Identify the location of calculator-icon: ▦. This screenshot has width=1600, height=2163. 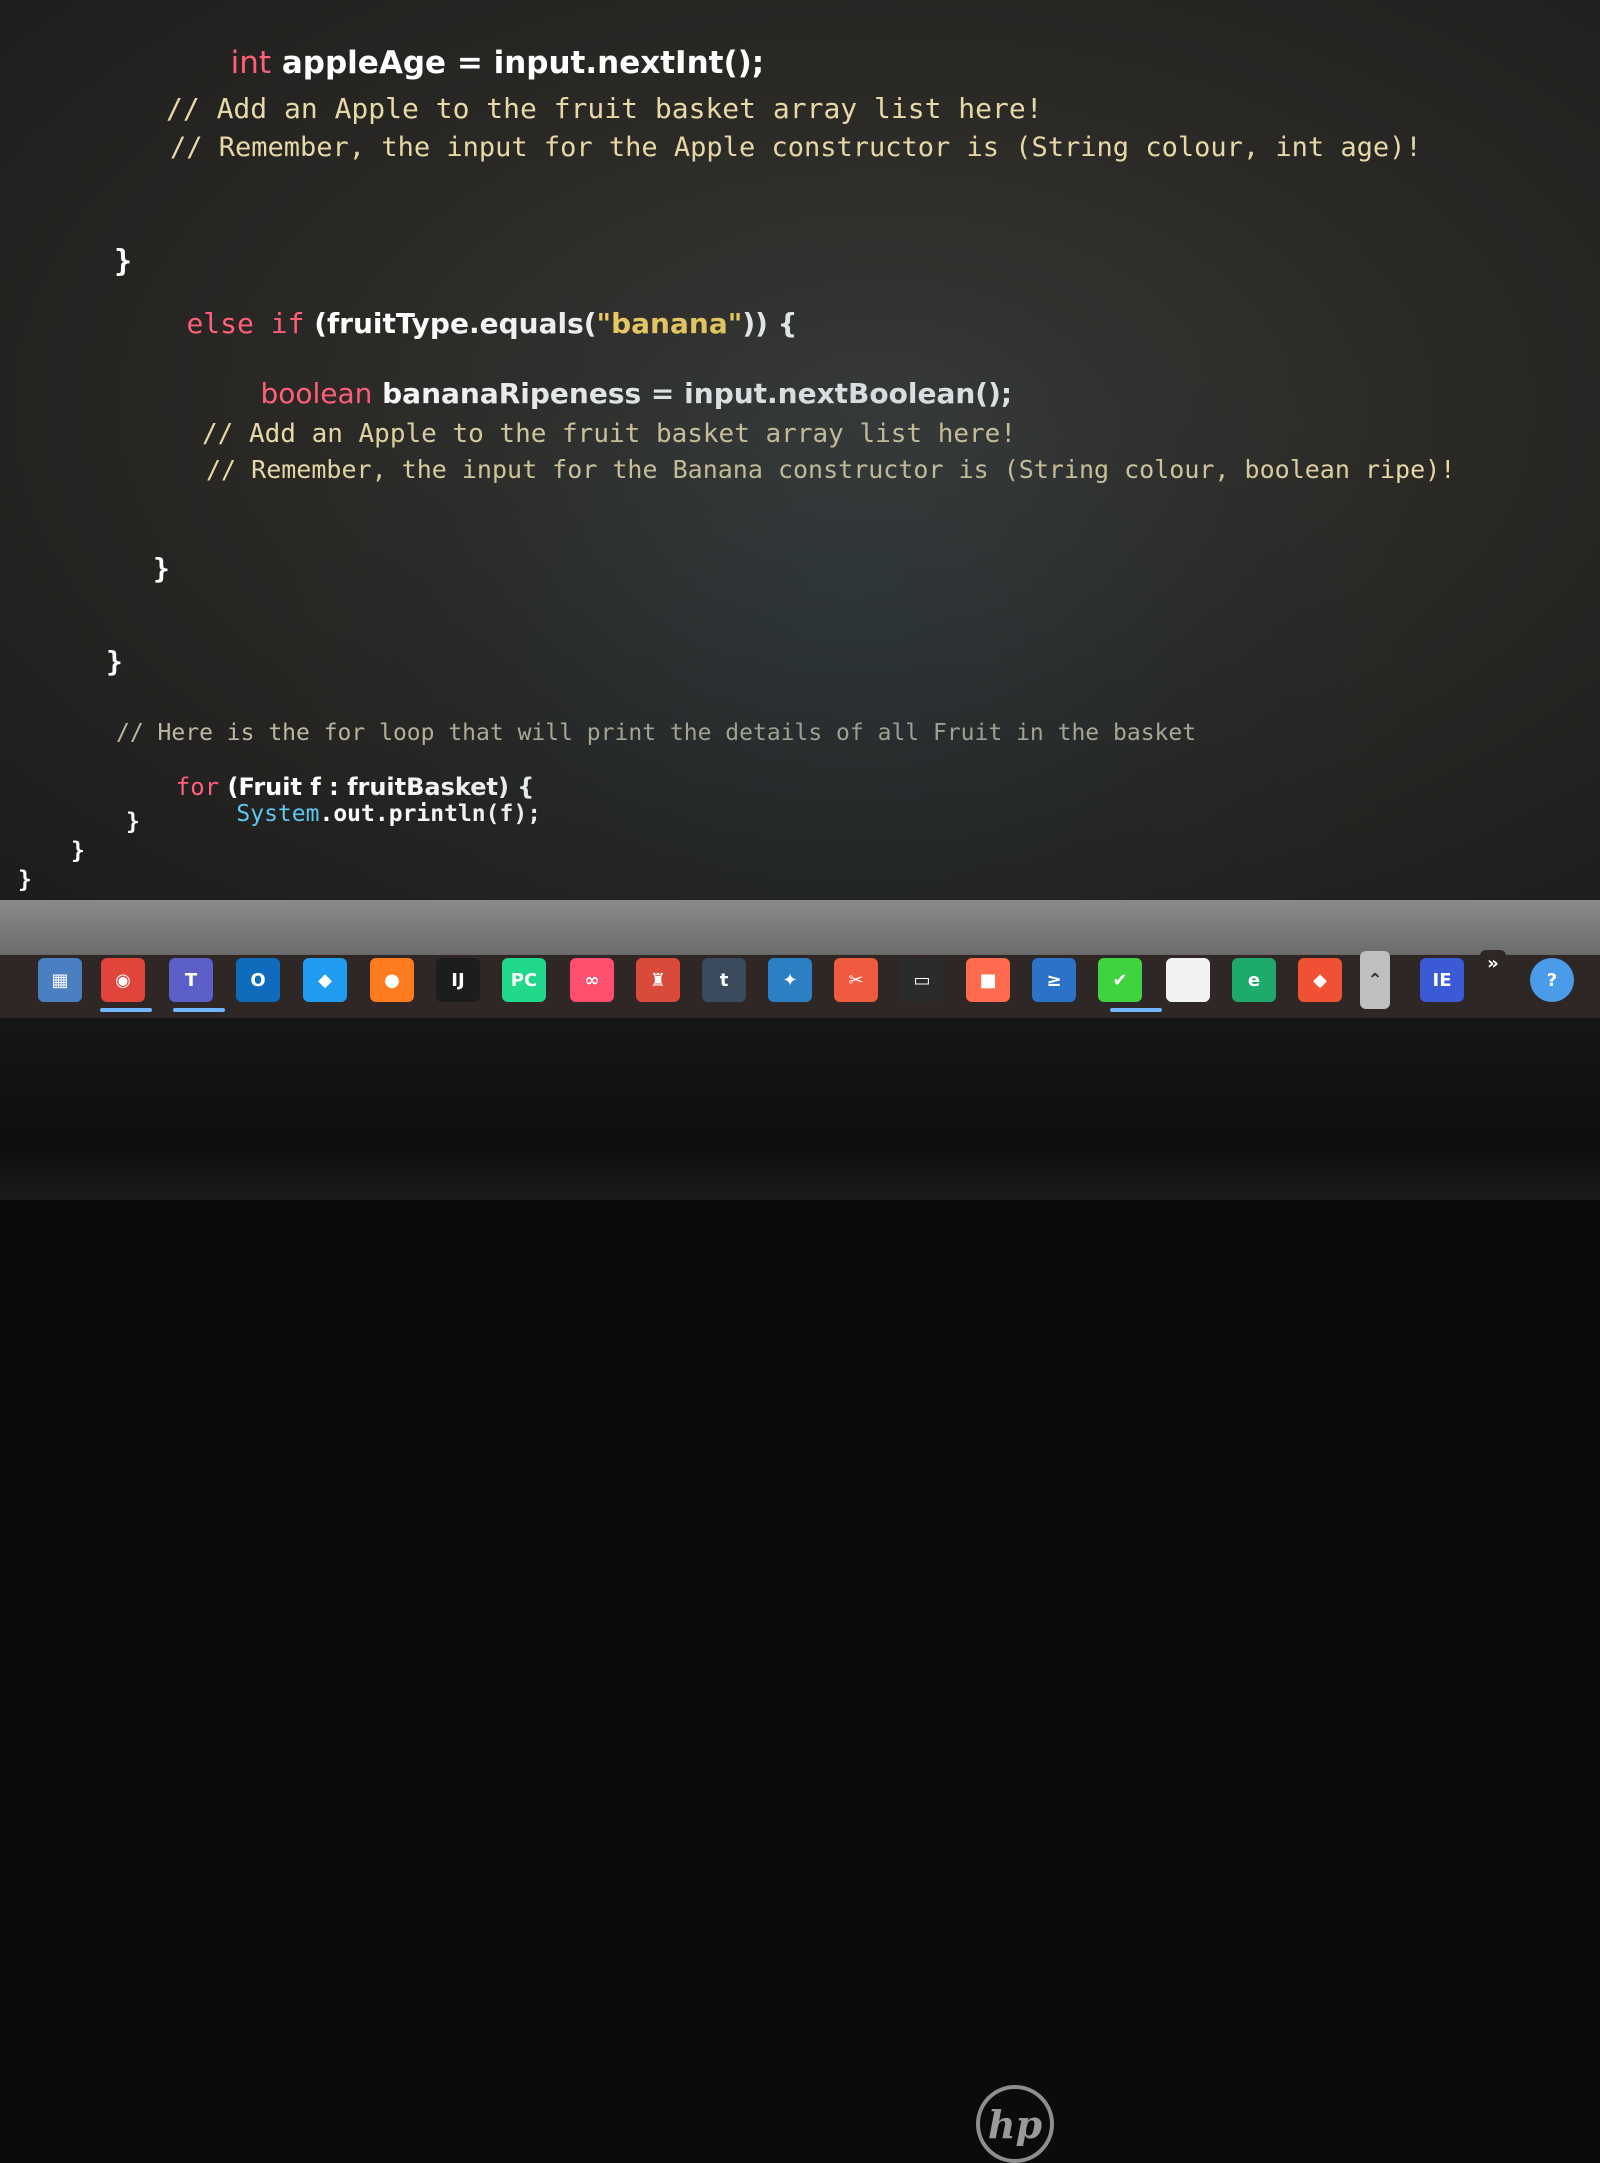
(60, 980).